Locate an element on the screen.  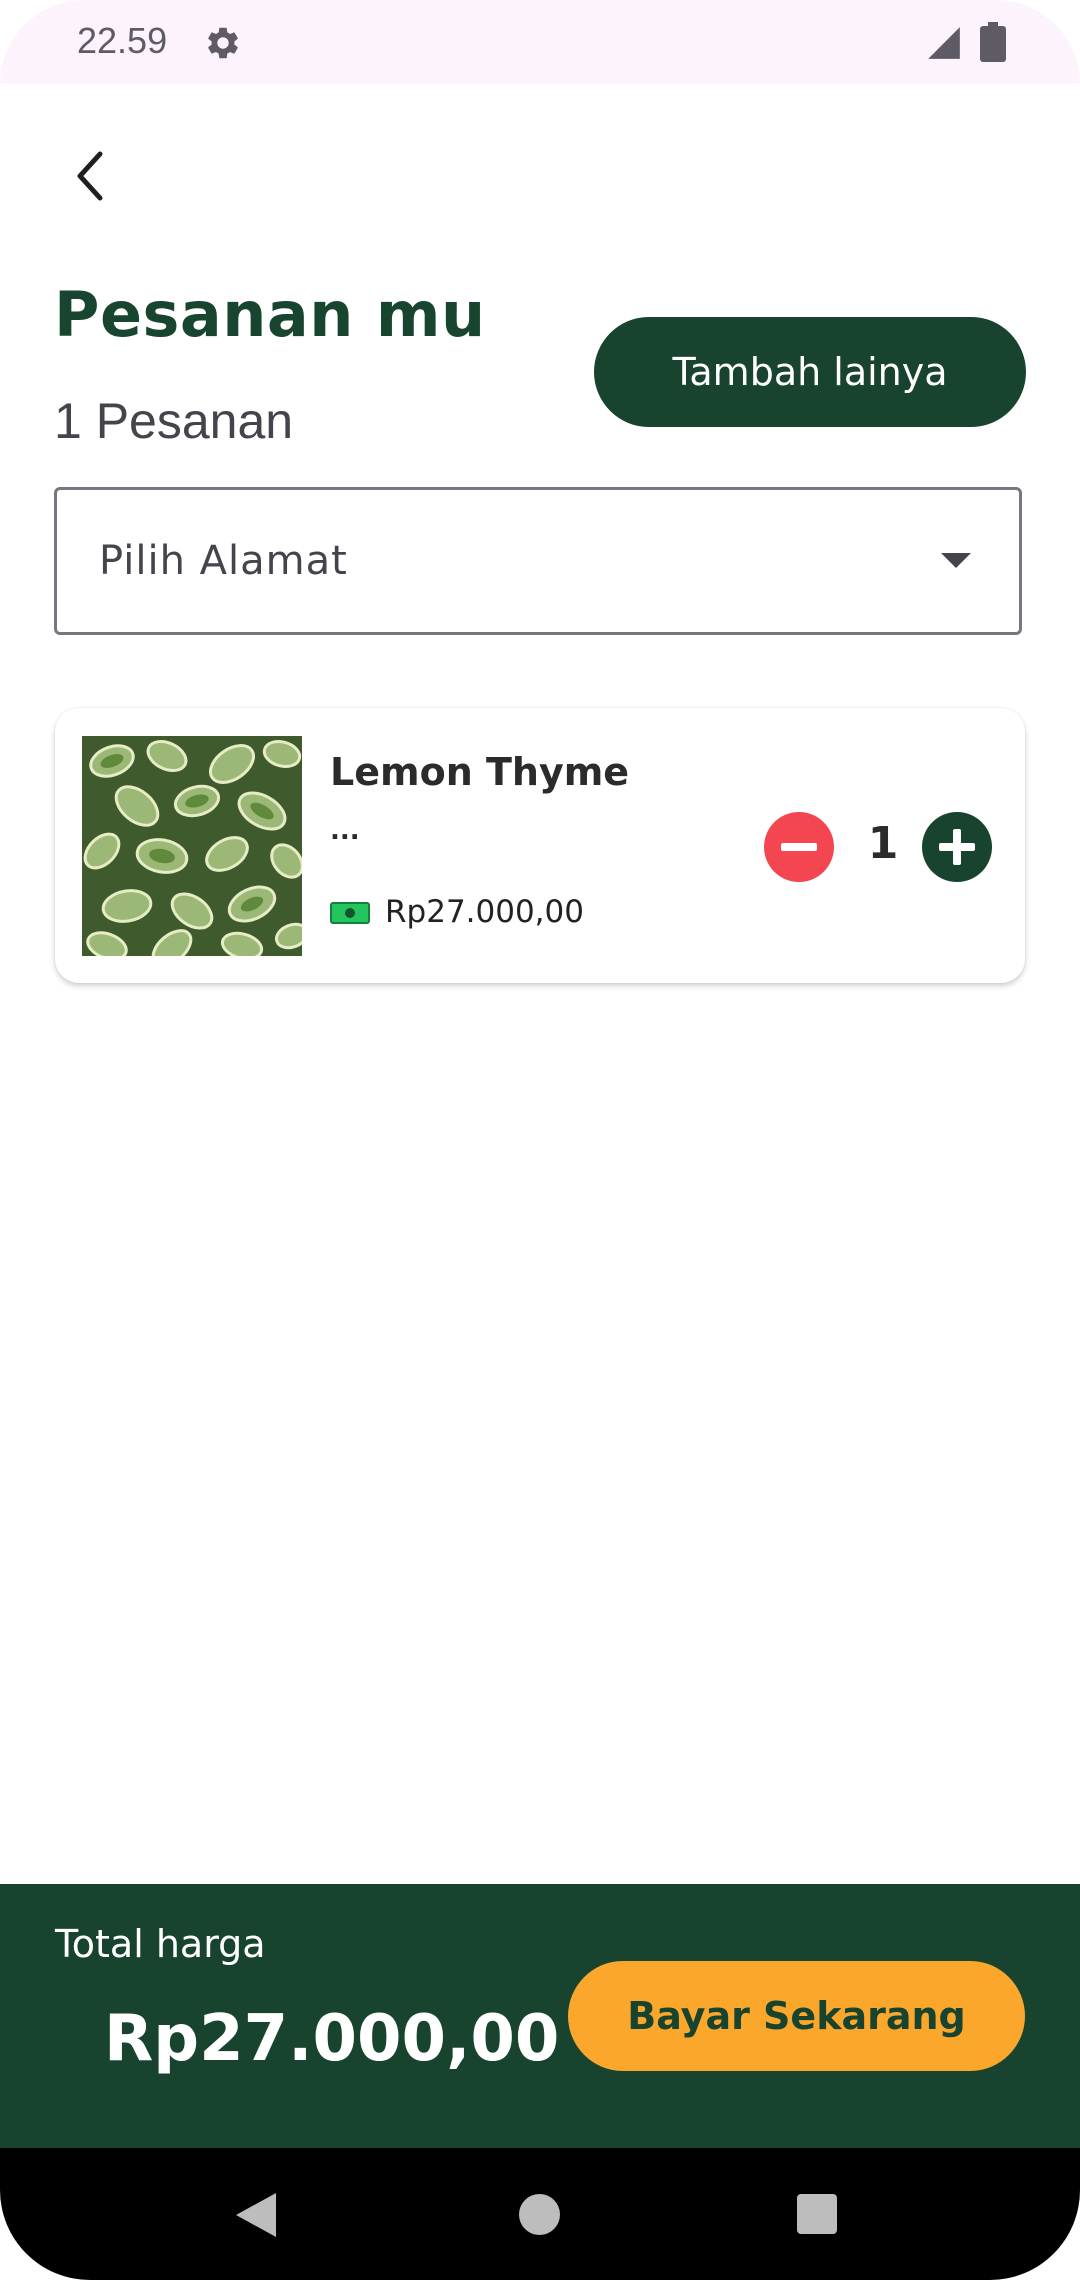
plant-photo is located at coordinates (192, 846).